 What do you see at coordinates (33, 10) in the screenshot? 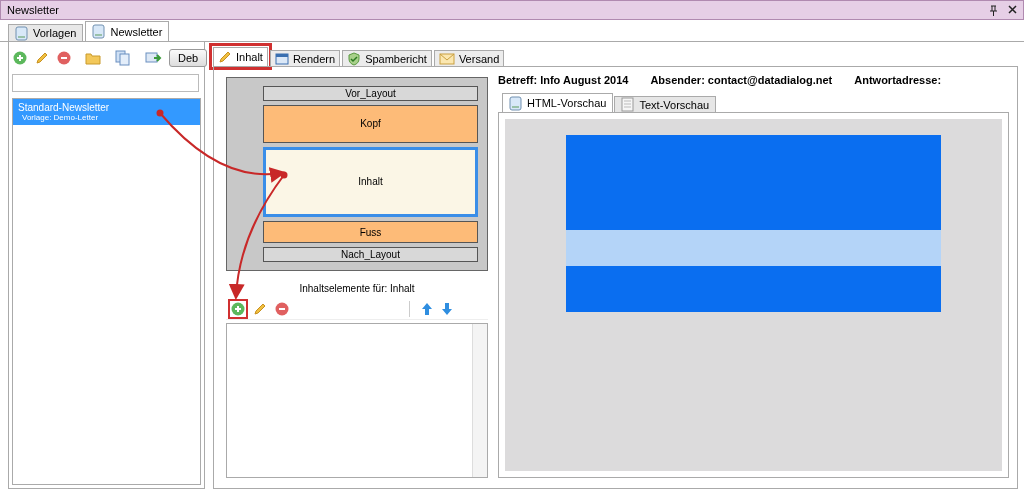
I see `window-title: Newsletter` at bounding box center [33, 10].